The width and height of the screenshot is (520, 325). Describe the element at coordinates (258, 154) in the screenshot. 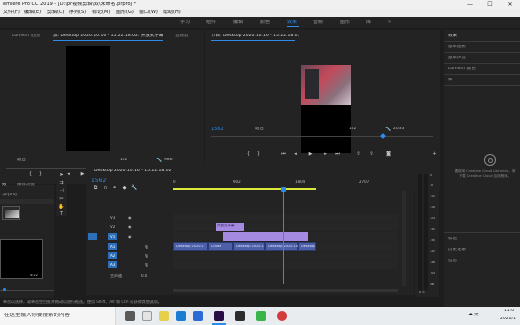

I see `mark-out-icon: }` at that location.